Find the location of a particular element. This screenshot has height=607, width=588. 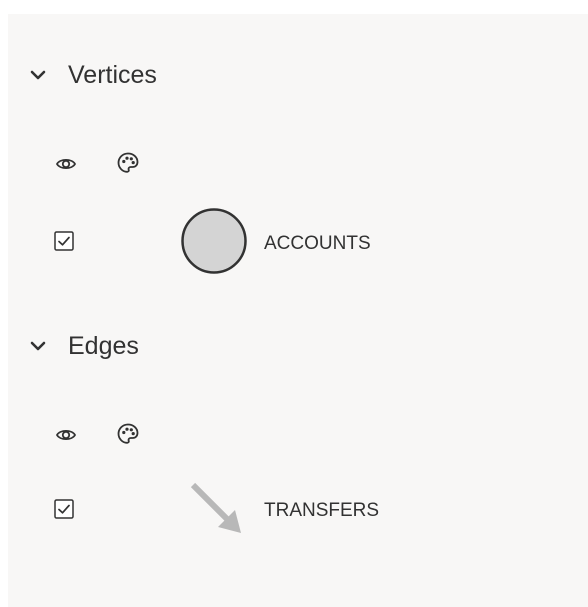

accounts-checkbox is located at coordinates (64, 241).